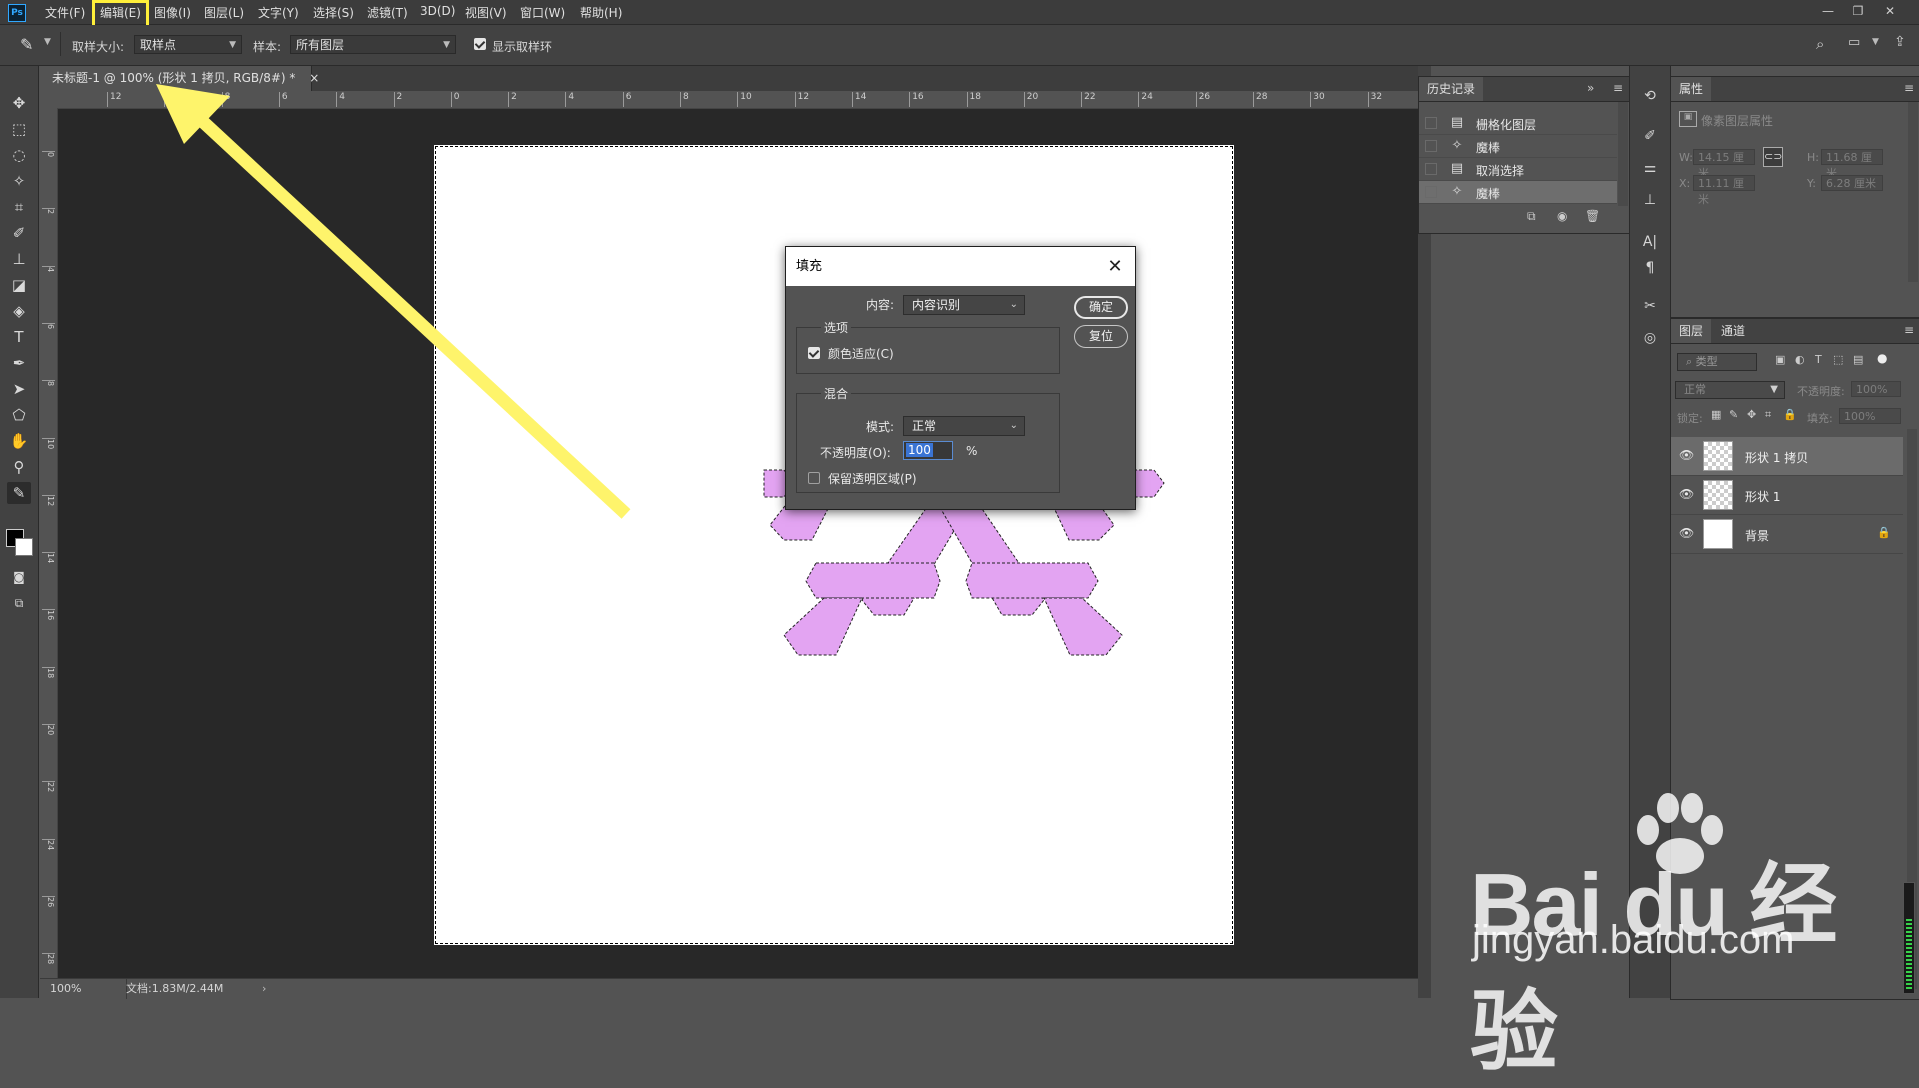 This screenshot has width=1919, height=1088. Describe the element at coordinates (19, 311) in the screenshot. I see `bucket-tool-icon: ◈` at that location.